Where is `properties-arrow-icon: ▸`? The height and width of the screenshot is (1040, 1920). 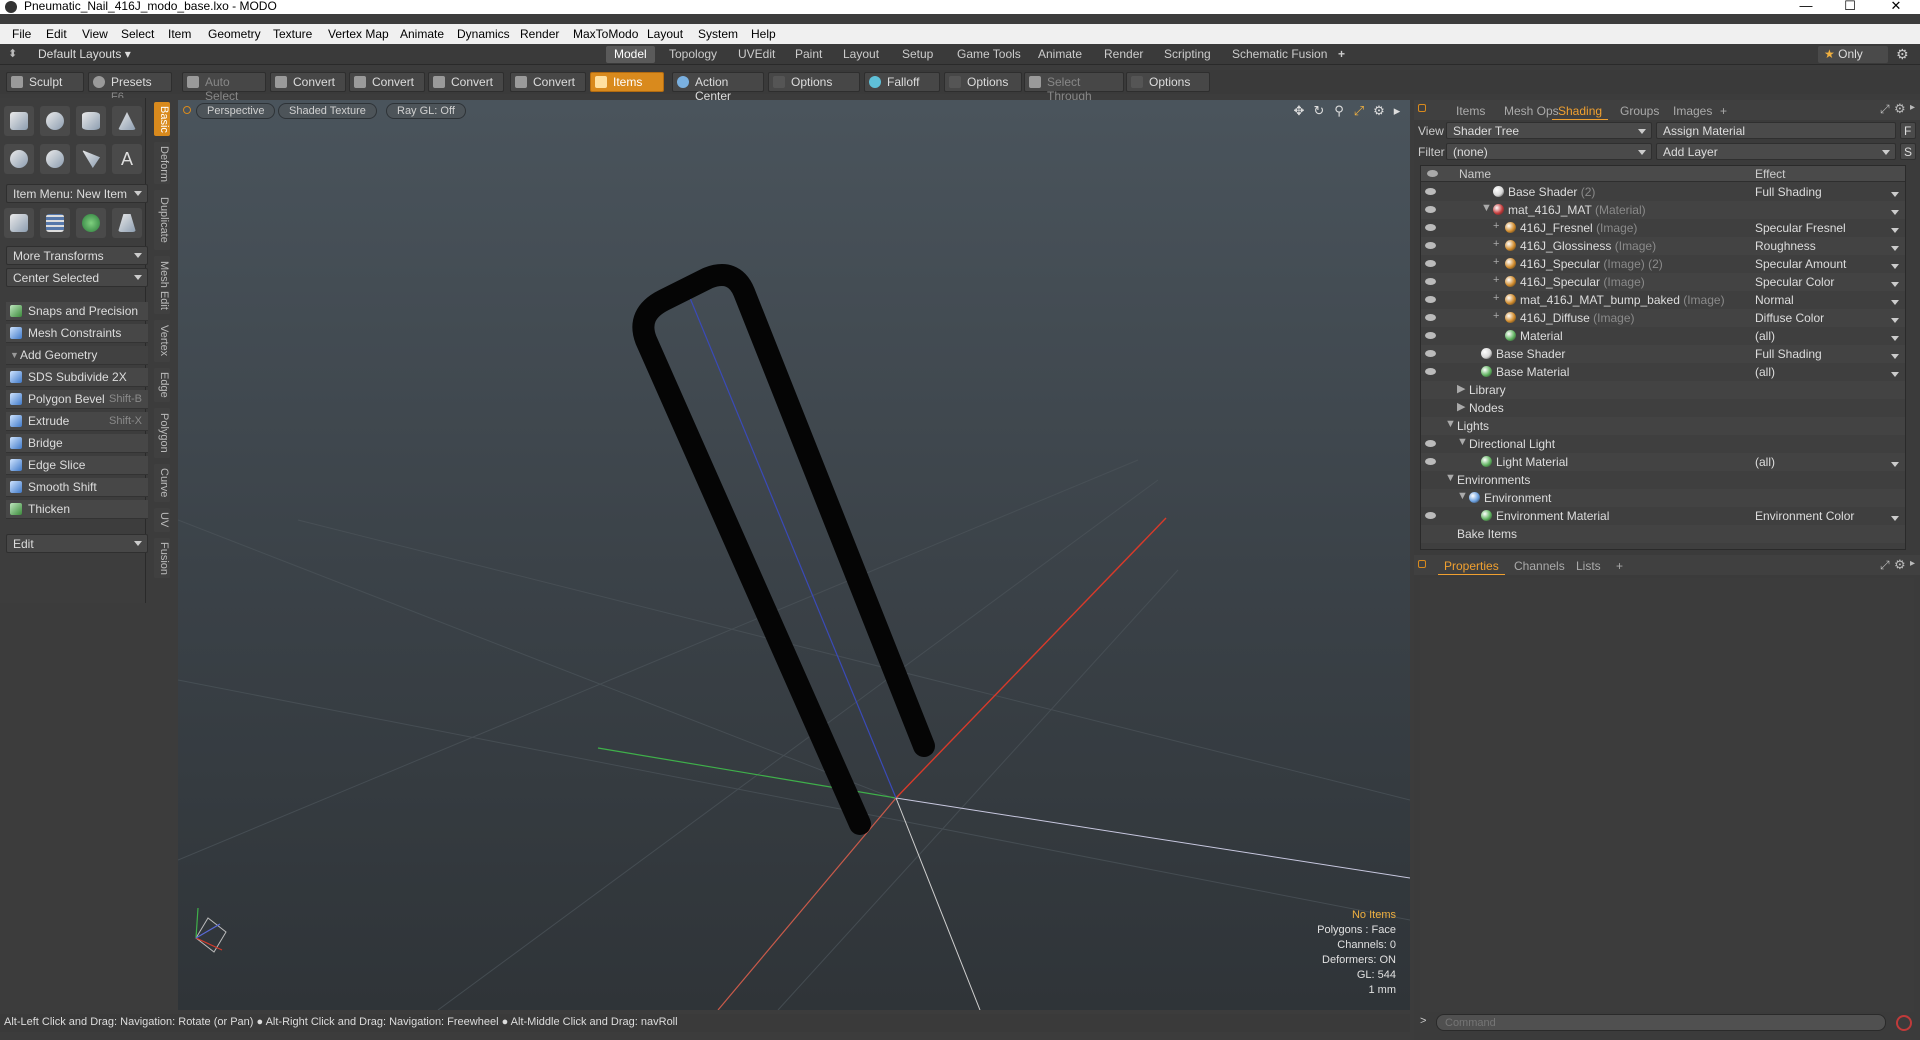 properties-arrow-icon: ▸ is located at coordinates (1912, 563).